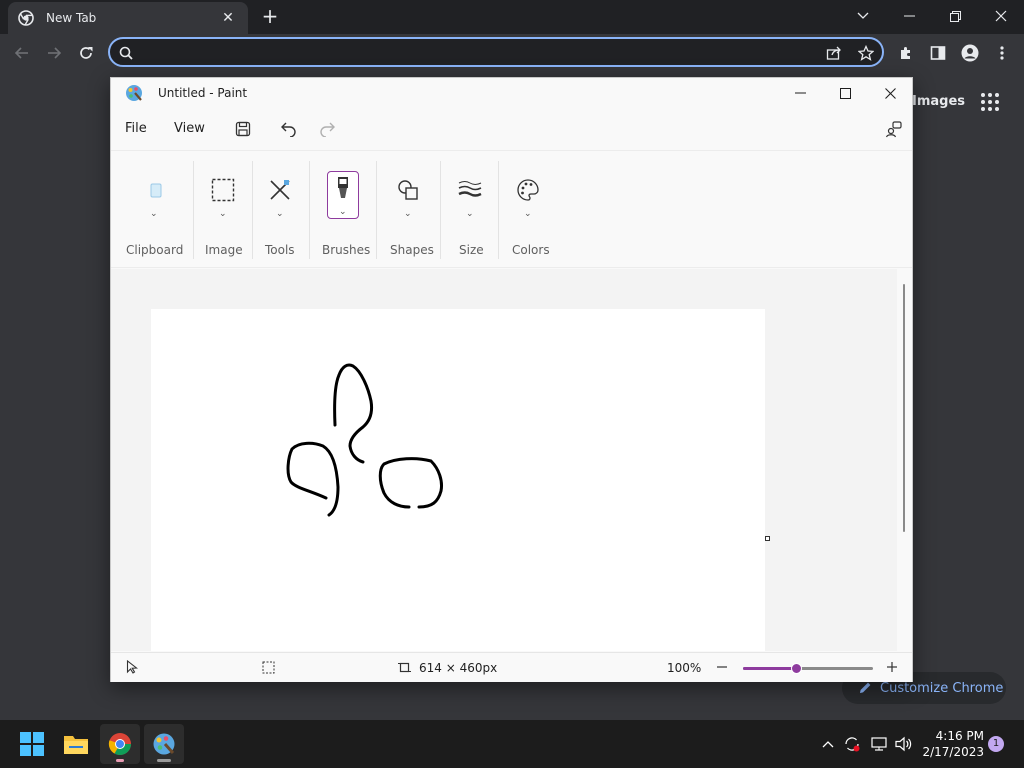  What do you see at coordinates (512, 17) in the screenshot?
I see `chrome-titlebar: New Tab ✕ +` at bounding box center [512, 17].